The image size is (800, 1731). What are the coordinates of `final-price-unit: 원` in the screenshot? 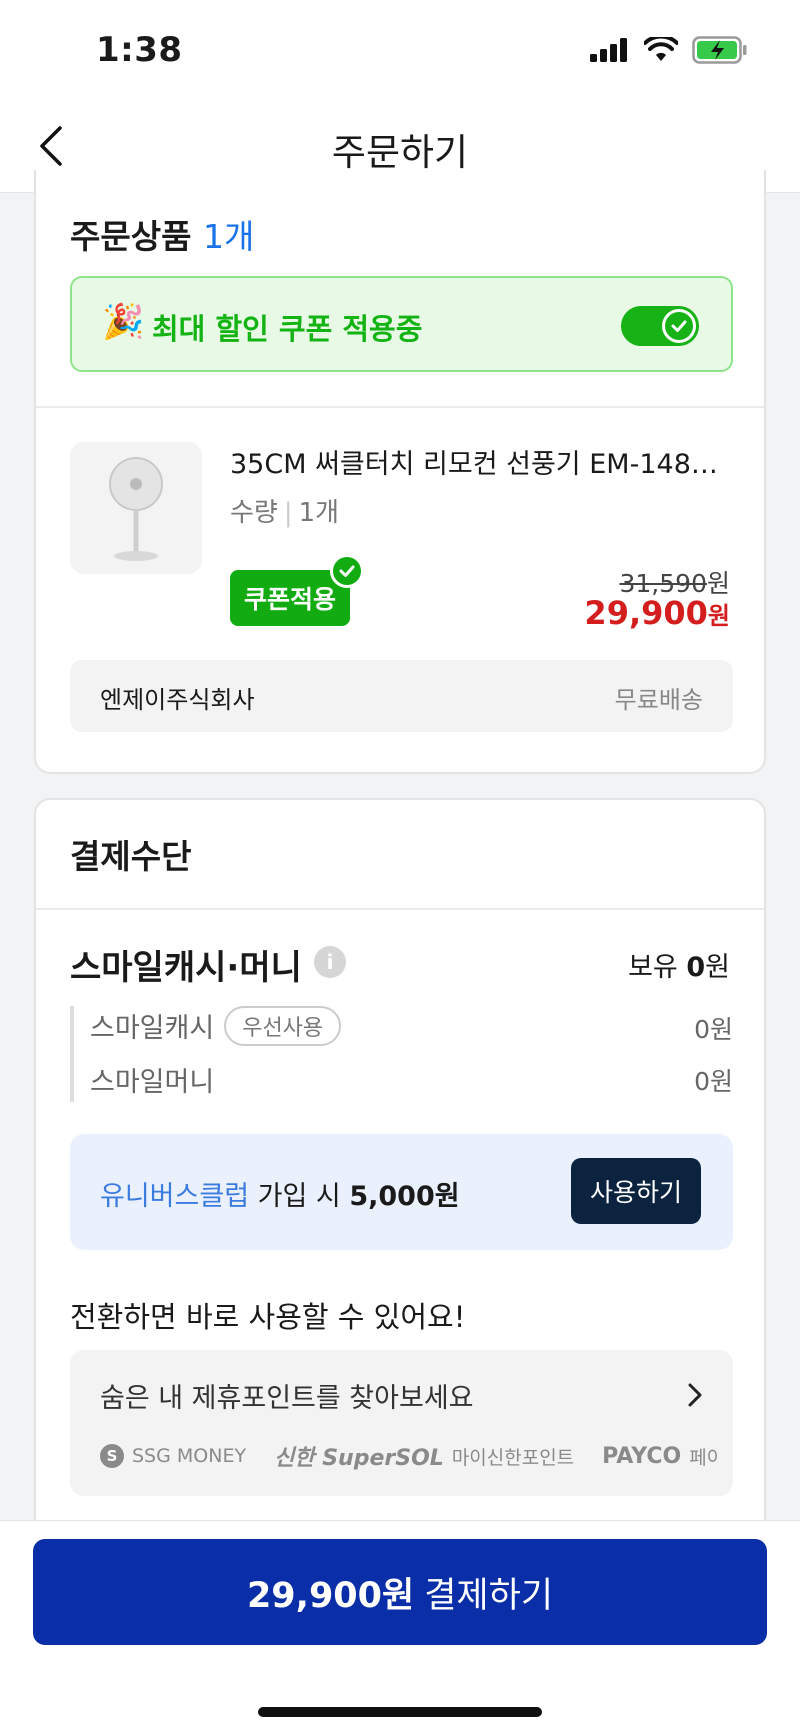 It's located at (718, 616).